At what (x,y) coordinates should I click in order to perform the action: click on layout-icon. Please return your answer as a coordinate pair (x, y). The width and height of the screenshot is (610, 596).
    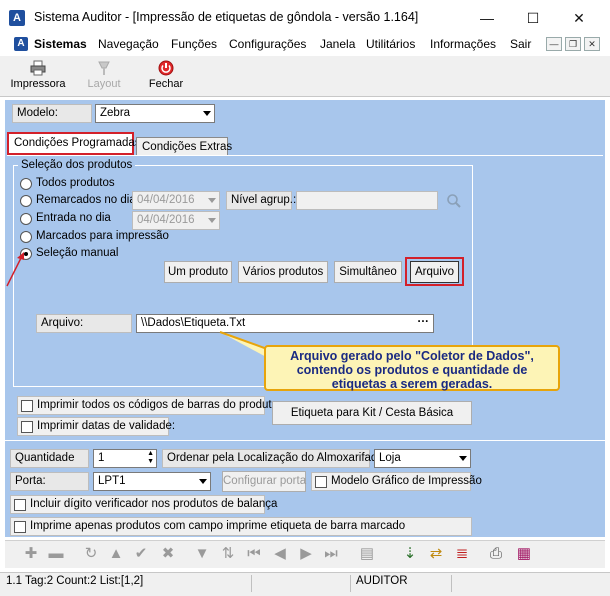
    Looking at the image, I should click on (104, 68).